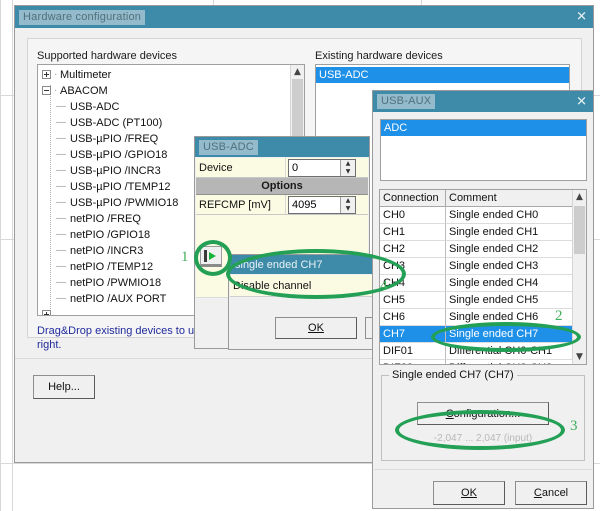 Image resolution: width=600 pixels, height=511 pixels. I want to click on cell-connection: CH7, so click(413, 334).